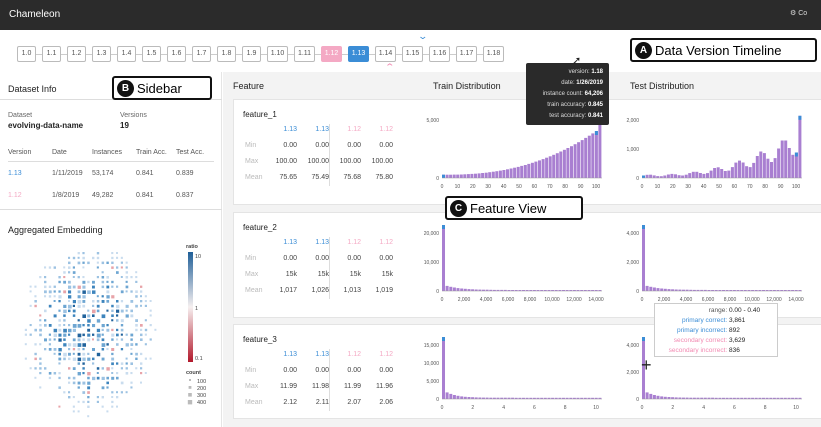 The image size is (821, 427). Describe the element at coordinates (111, 333) in the screenshot. I see `aggregated-embedding-plot: ratio 10 1 0.1 count 100200300400` at that location.